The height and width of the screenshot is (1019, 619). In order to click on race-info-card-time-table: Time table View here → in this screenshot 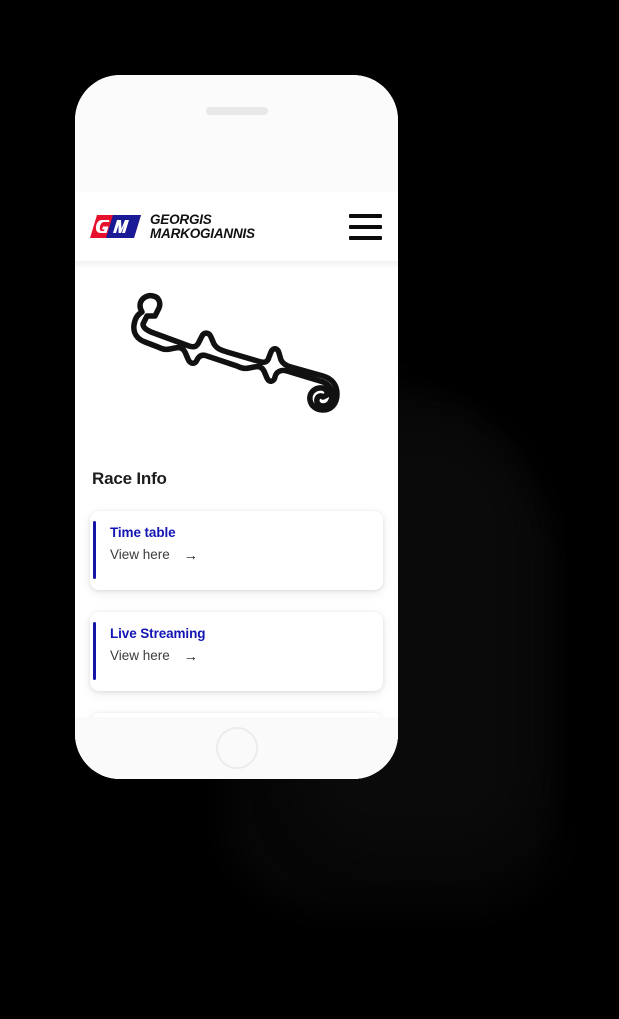, I will do `click(236, 550)`.